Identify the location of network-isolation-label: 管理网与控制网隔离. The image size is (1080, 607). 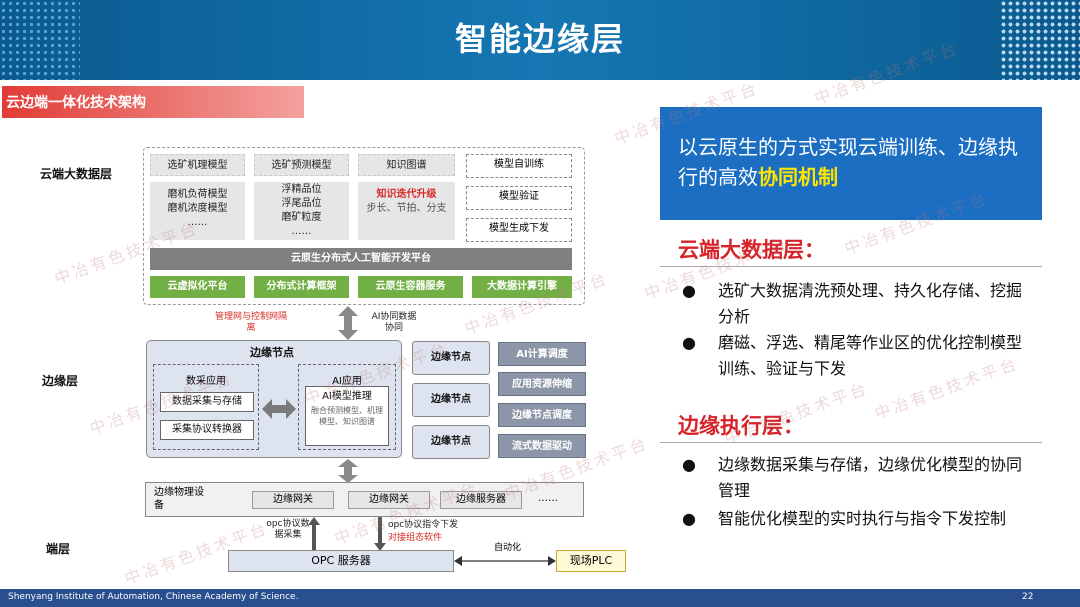
(250, 322).